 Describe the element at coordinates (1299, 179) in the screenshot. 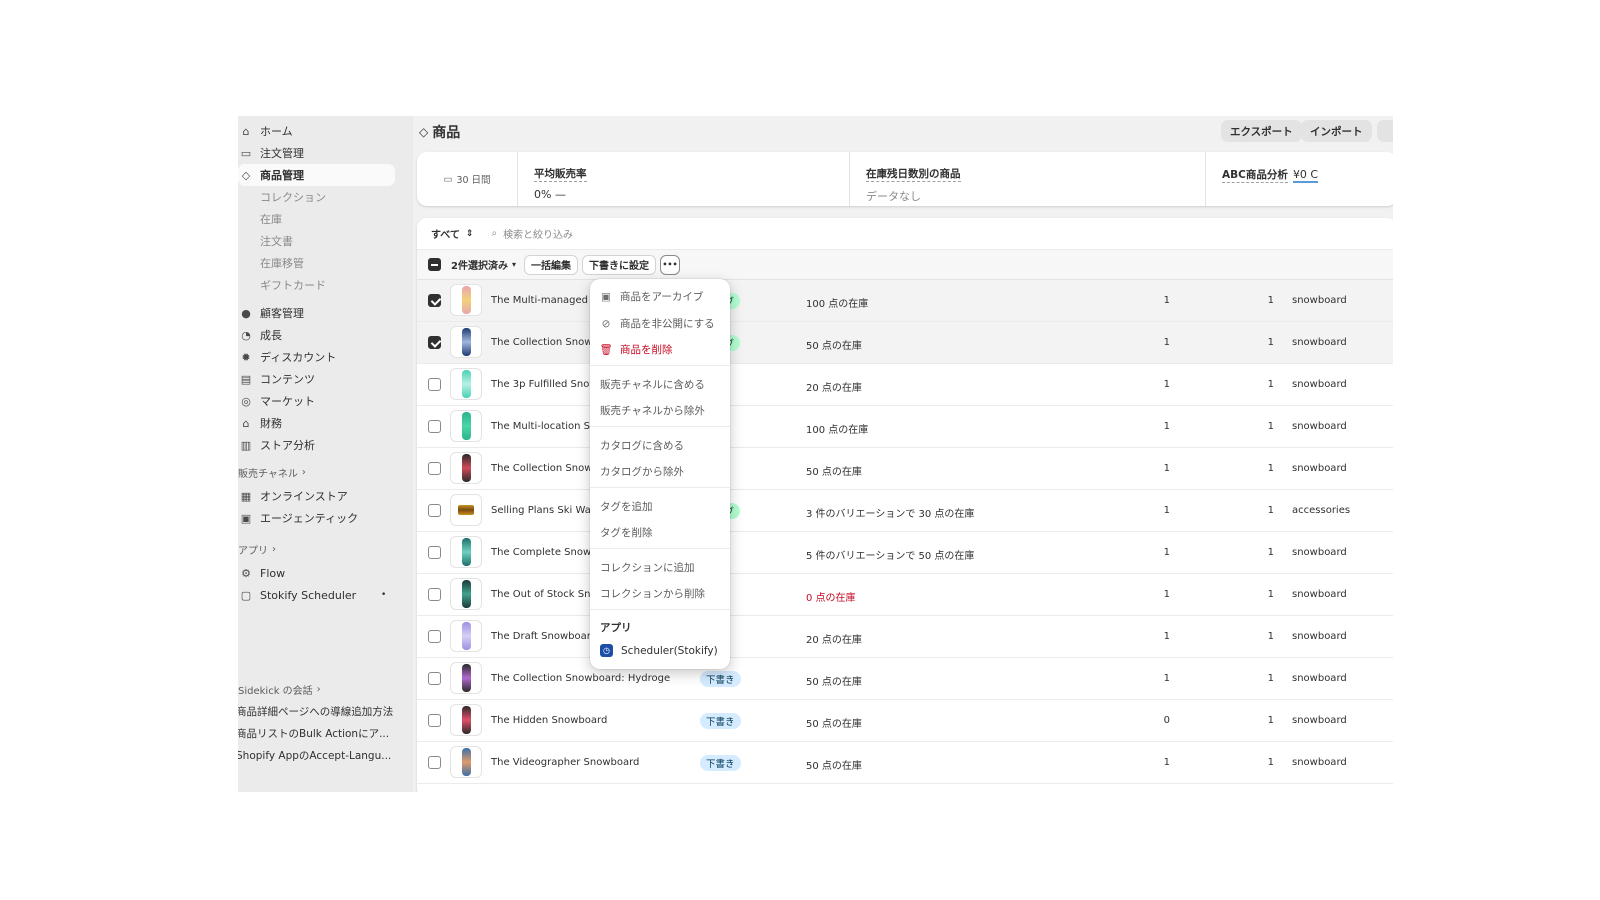

I see `abc-analysis-stat: ABC商品分析 ¥0 C` at that location.